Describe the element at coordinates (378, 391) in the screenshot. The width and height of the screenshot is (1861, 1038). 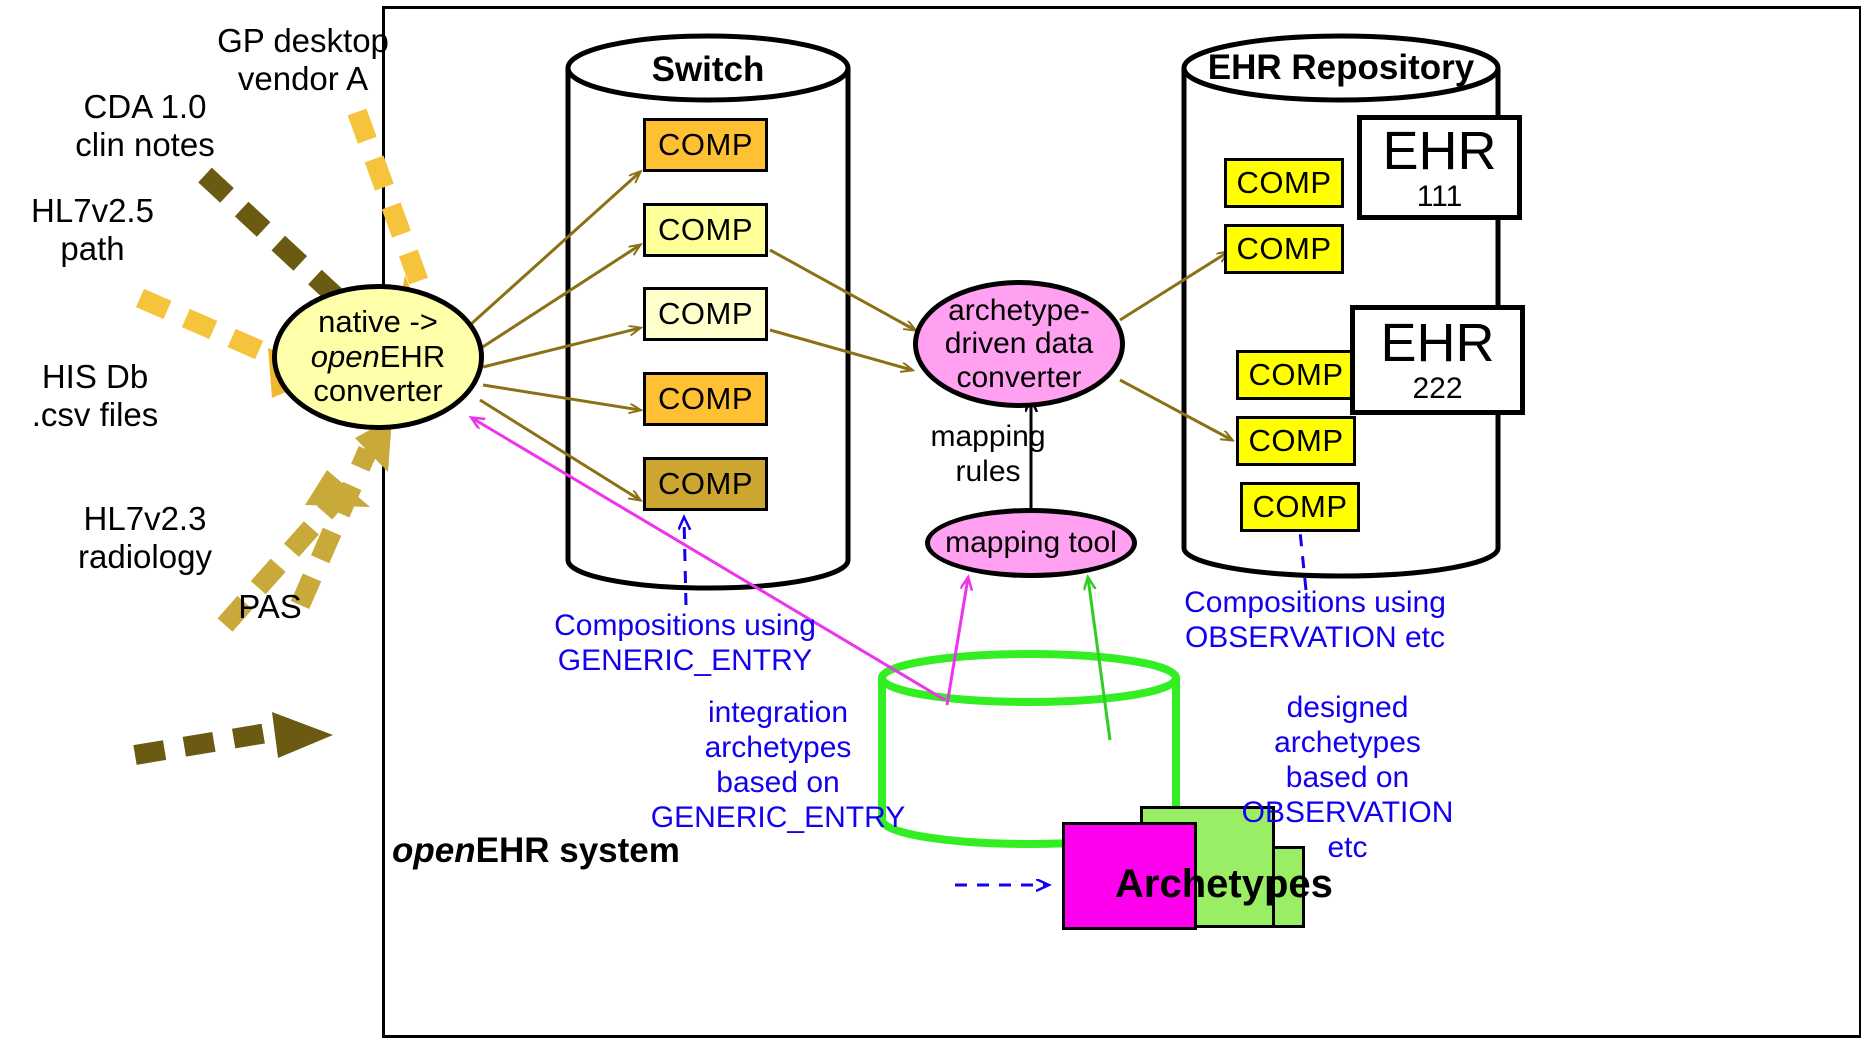
I see `converter-line-3: converter` at that location.